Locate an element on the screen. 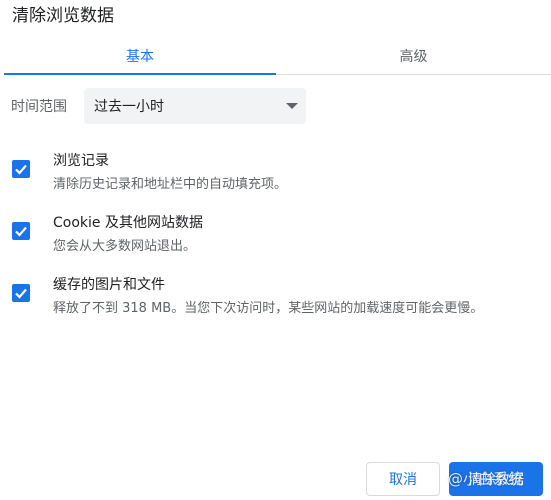 This screenshot has height=500, width=551. option-title: Cookie 及其他网站数据 is located at coordinates (128, 223).